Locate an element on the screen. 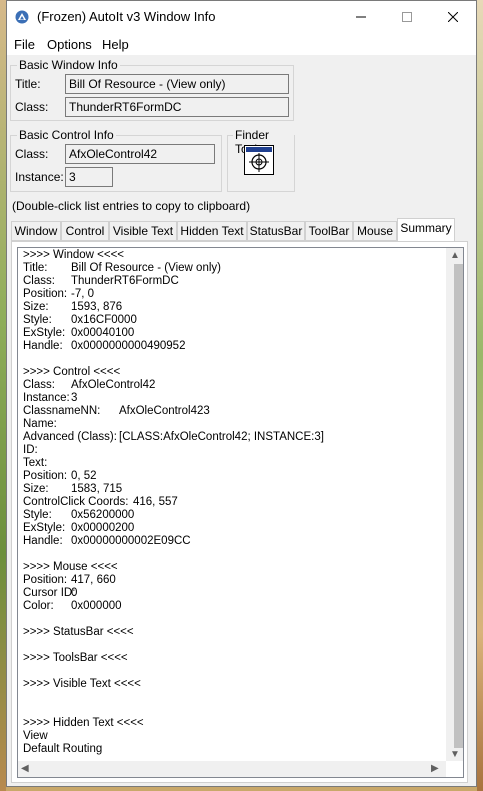 The image size is (483, 791). window-class-field: ThunderRT6FormDC is located at coordinates (177, 107).